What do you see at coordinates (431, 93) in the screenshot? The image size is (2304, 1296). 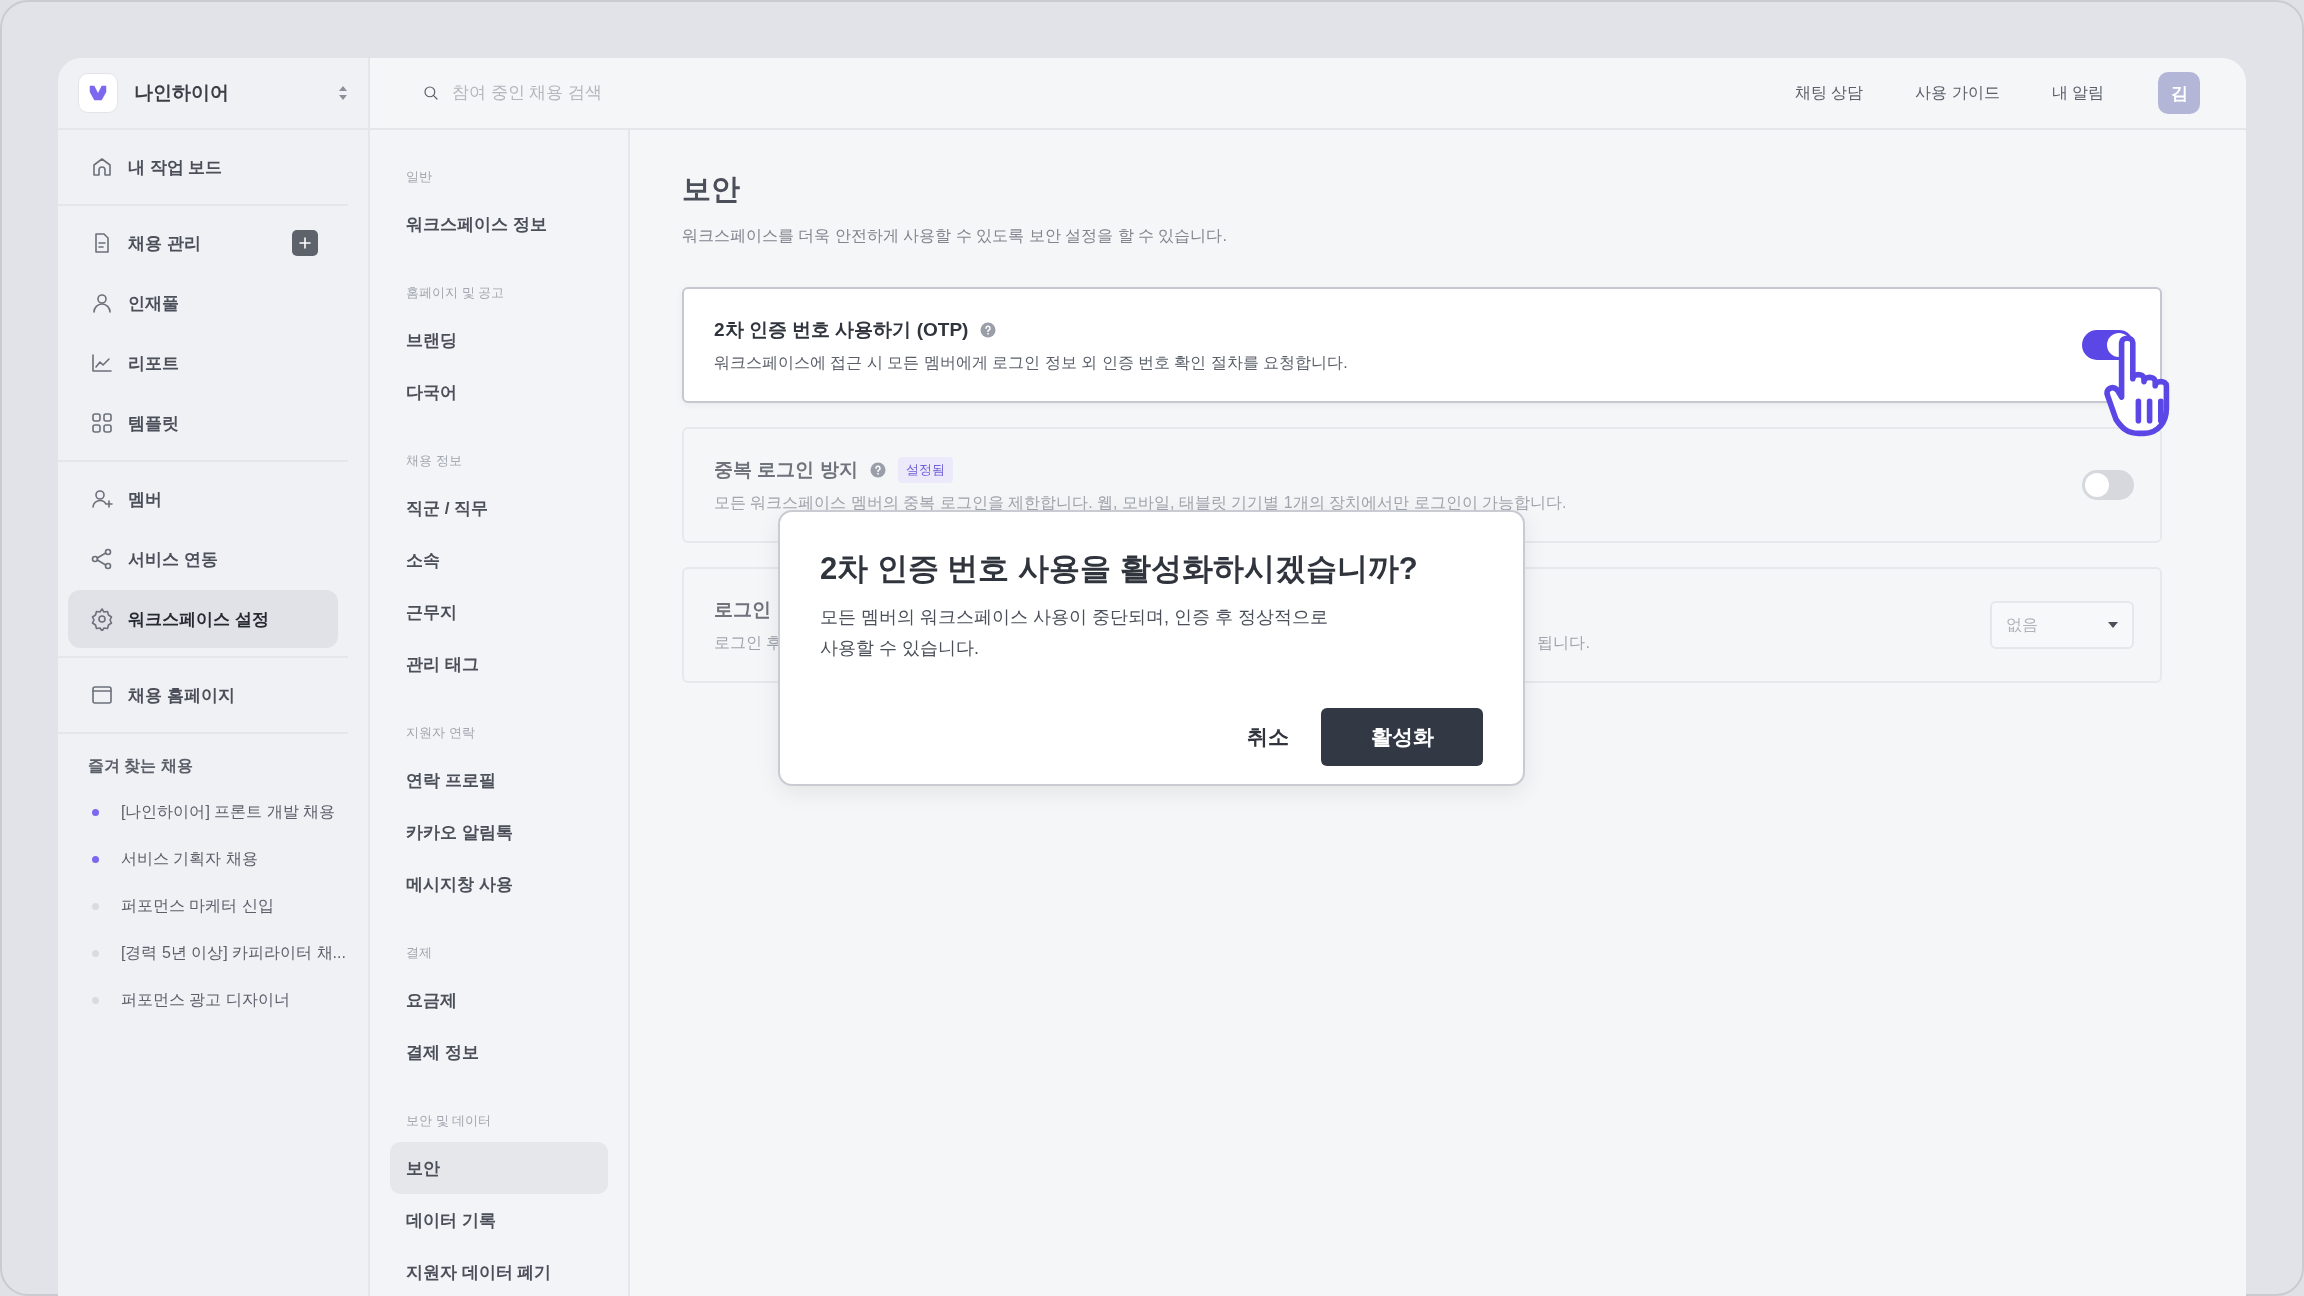 I see `search-icon` at bounding box center [431, 93].